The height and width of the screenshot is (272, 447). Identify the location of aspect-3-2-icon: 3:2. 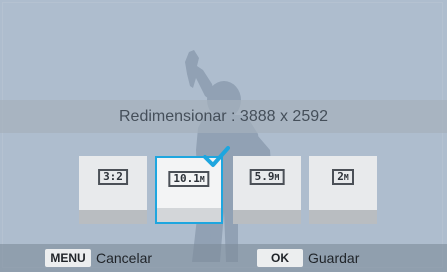
(113, 177).